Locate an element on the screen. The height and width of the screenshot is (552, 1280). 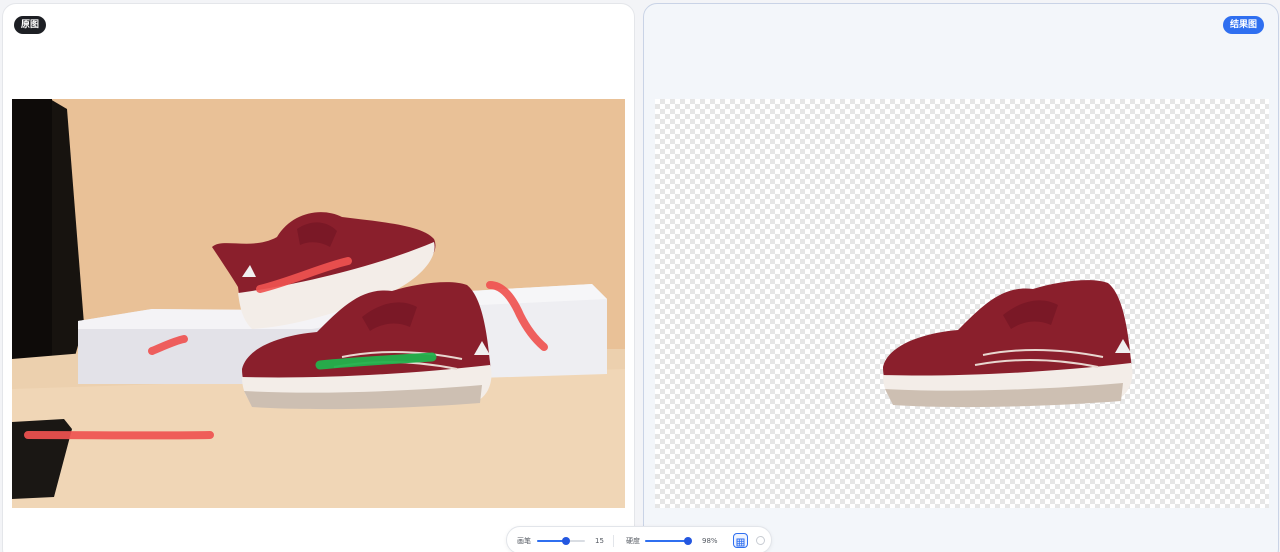
grid-icon is located at coordinates (740, 542).